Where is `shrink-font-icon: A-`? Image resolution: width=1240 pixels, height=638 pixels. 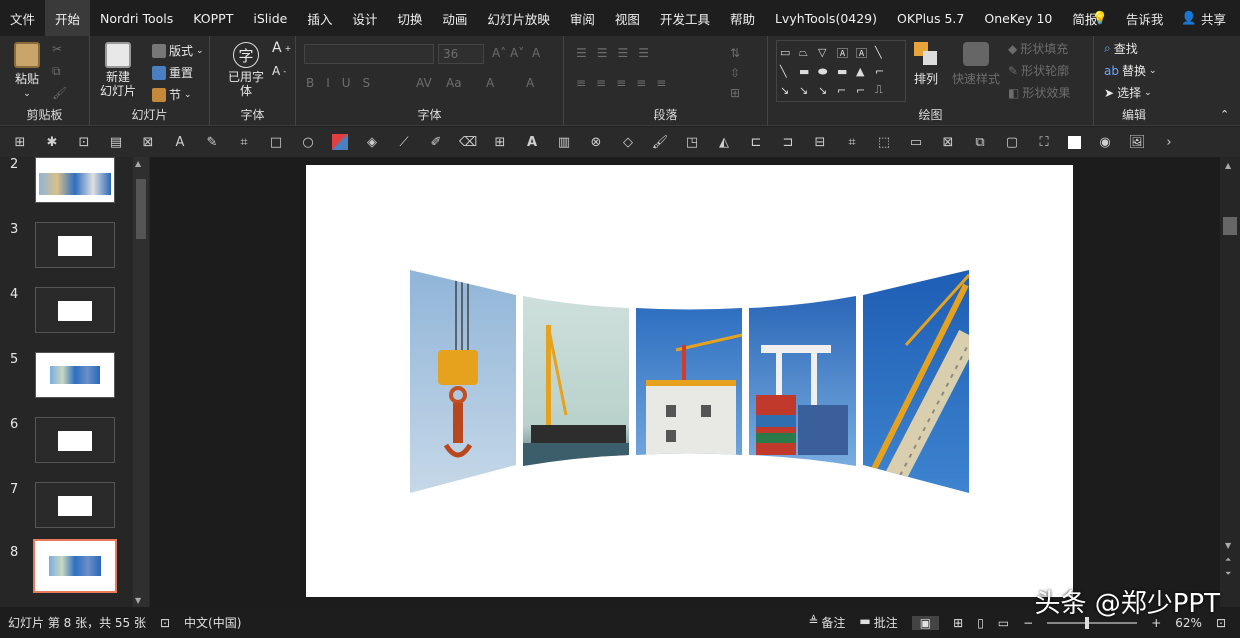
shrink-font-icon: A- is located at coordinates (279, 71).